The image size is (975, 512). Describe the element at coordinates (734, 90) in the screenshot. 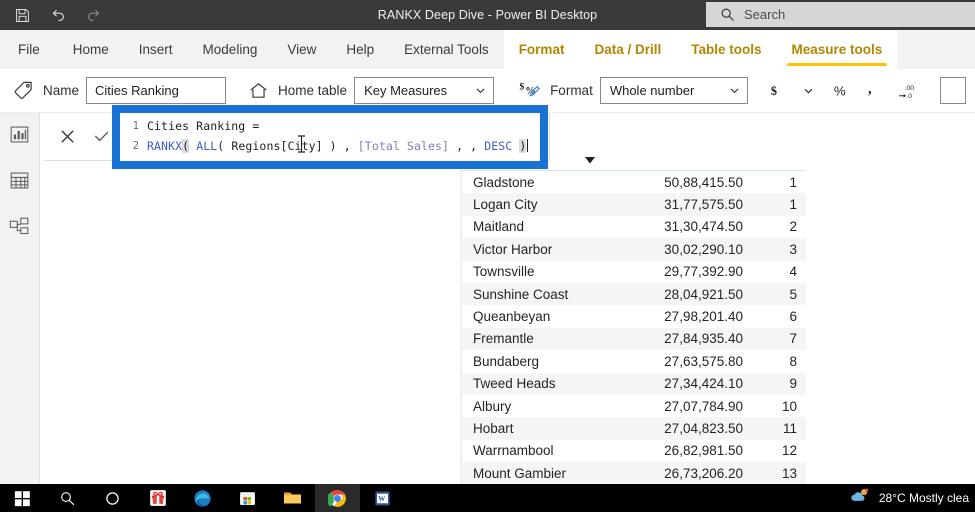

I see `chevron-down-icon` at that location.